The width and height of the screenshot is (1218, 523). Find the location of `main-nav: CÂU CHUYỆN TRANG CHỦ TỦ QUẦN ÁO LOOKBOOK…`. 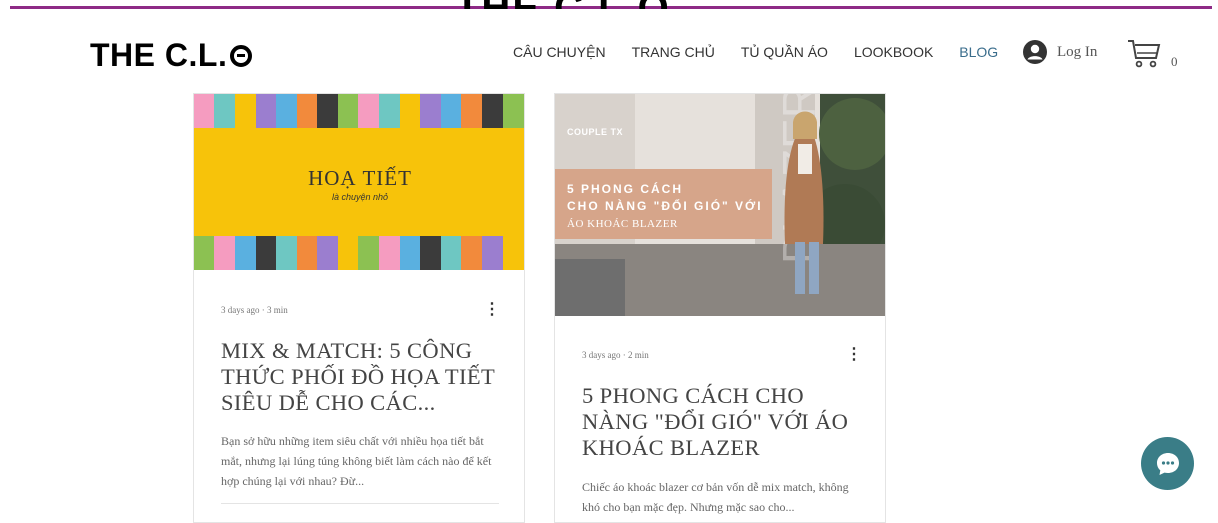

main-nav: CÂU CHUYỆN TRANG CHỦ TỦ QUẦN ÁO LOOKBOOK… is located at coordinates (755, 52).